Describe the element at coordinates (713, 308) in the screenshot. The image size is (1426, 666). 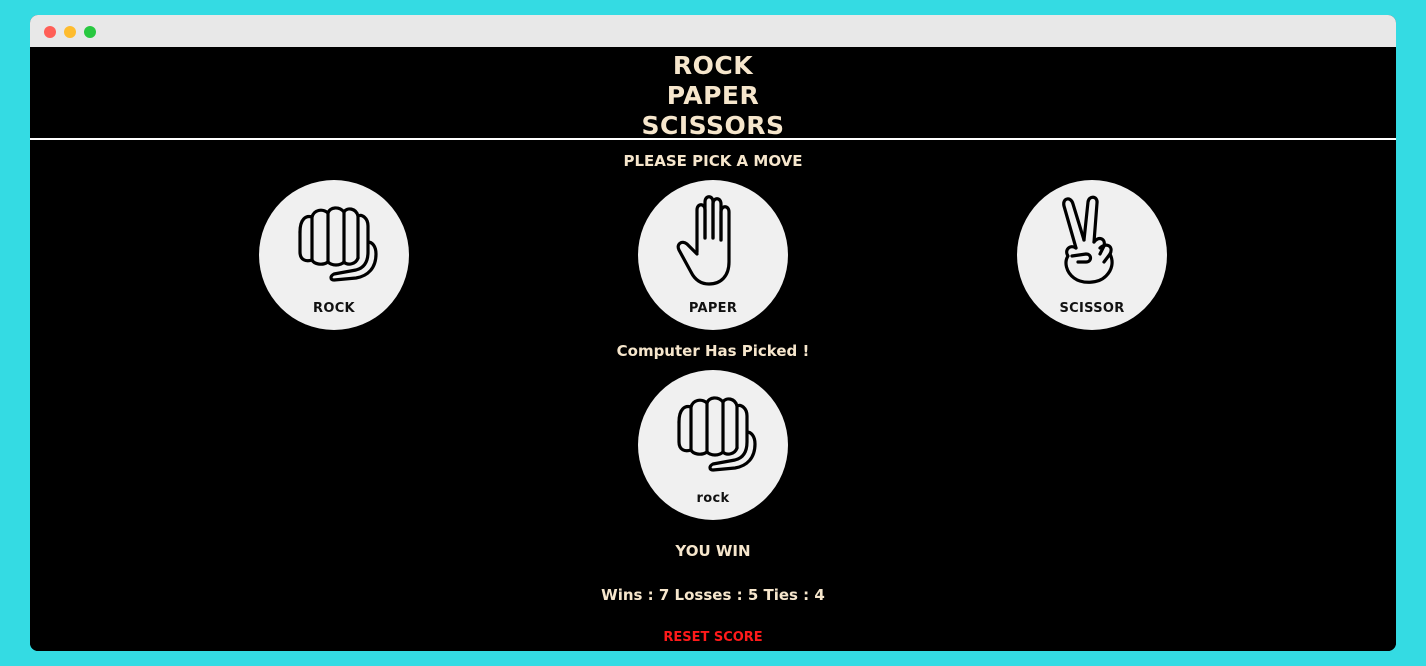
I see `paper-label: PAPER` at that location.